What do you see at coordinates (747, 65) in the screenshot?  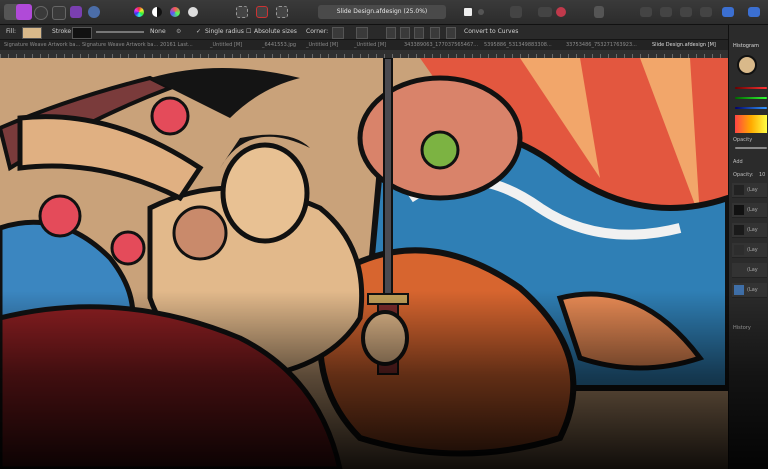 I see `fill-color-well` at bounding box center [747, 65].